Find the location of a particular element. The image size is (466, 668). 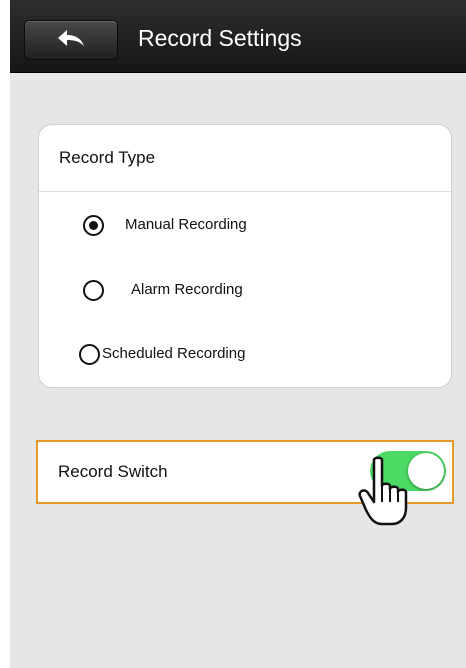

toggle-knob is located at coordinates (426, 471).